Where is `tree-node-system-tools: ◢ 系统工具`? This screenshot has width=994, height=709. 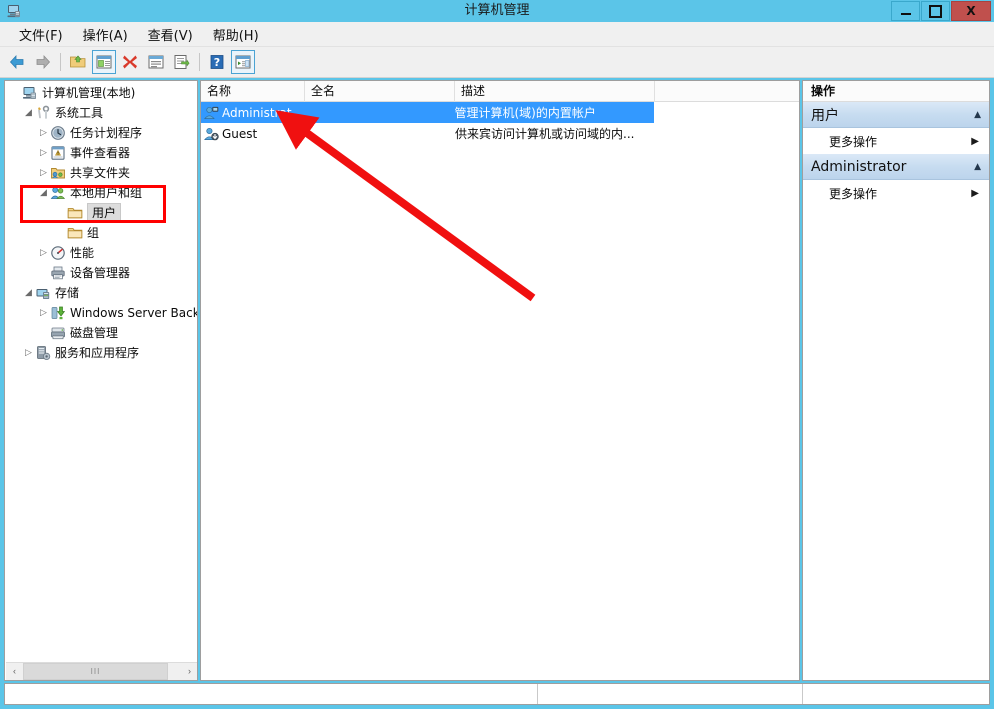 tree-node-system-tools: ◢ 系统工具 is located at coordinates (101, 113).